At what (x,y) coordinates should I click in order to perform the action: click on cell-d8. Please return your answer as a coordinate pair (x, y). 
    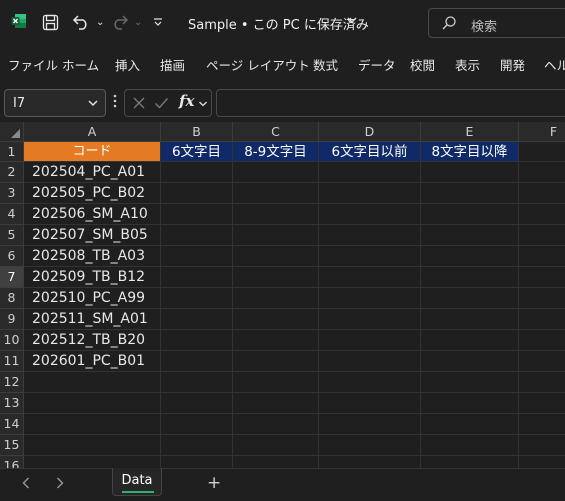
    Looking at the image, I should click on (370, 298).